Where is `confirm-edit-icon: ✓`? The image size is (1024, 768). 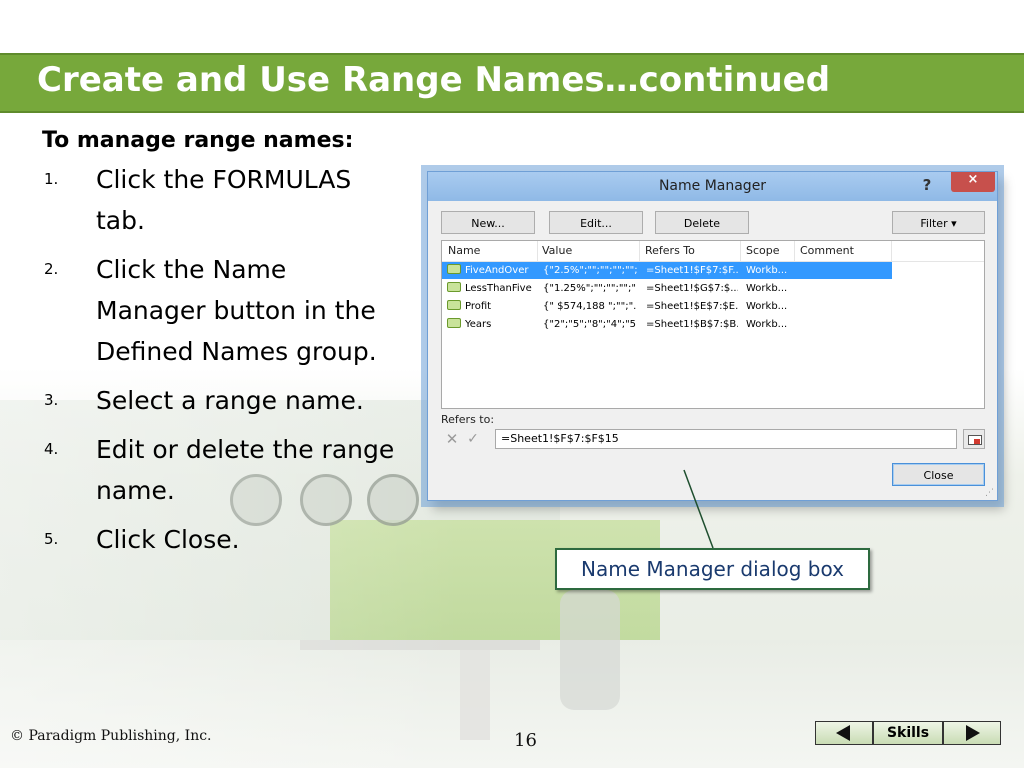 confirm-edit-icon: ✓ is located at coordinates (473, 439).